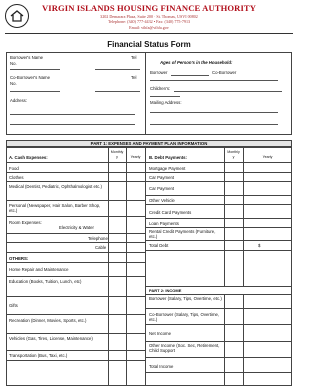  What do you see at coordinates (162, 177) in the screenshot?
I see `debt-item-car-1: Car Payment` at bounding box center [162, 177].